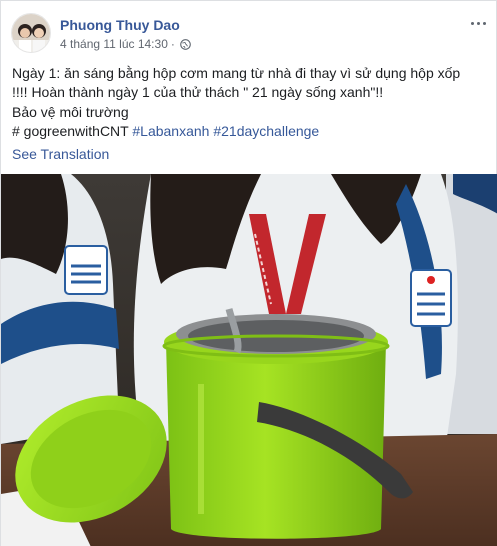 This screenshot has height=546, width=497. What do you see at coordinates (249, 34) in the screenshot?
I see `post-header: Phuong Thuy Dao 4 tháng 11 lúc 14:30 ·` at bounding box center [249, 34].